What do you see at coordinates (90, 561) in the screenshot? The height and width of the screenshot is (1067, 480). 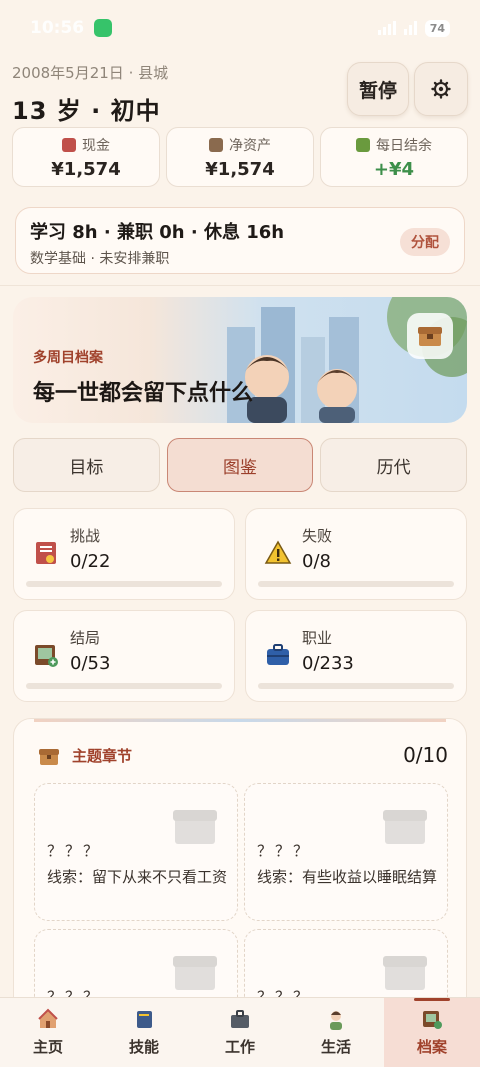 I see `collection-value: 0/22` at bounding box center [90, 561].